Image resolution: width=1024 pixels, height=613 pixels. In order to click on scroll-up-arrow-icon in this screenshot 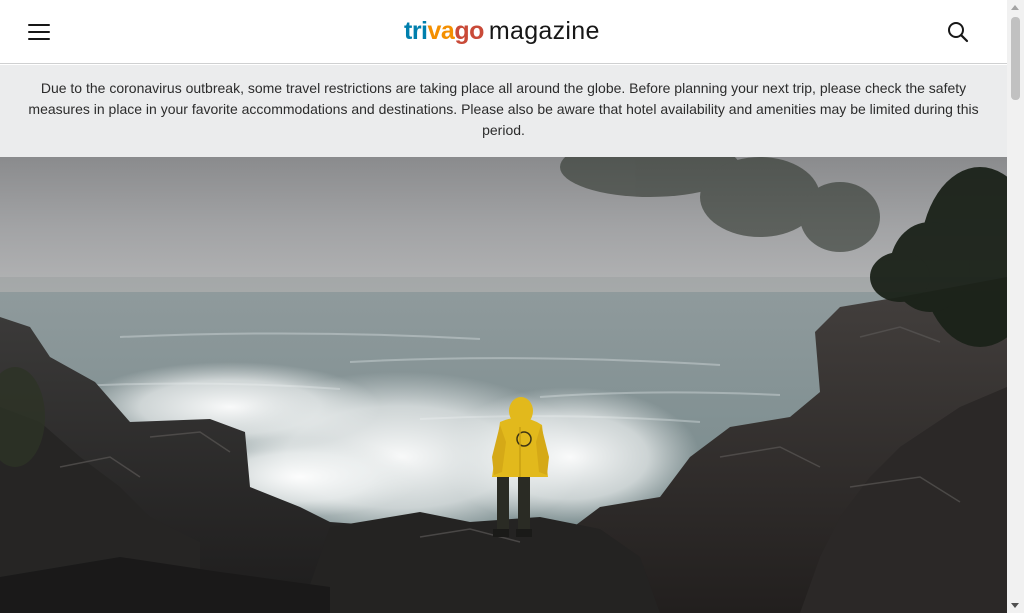, I will do `click(1015, 7)`.